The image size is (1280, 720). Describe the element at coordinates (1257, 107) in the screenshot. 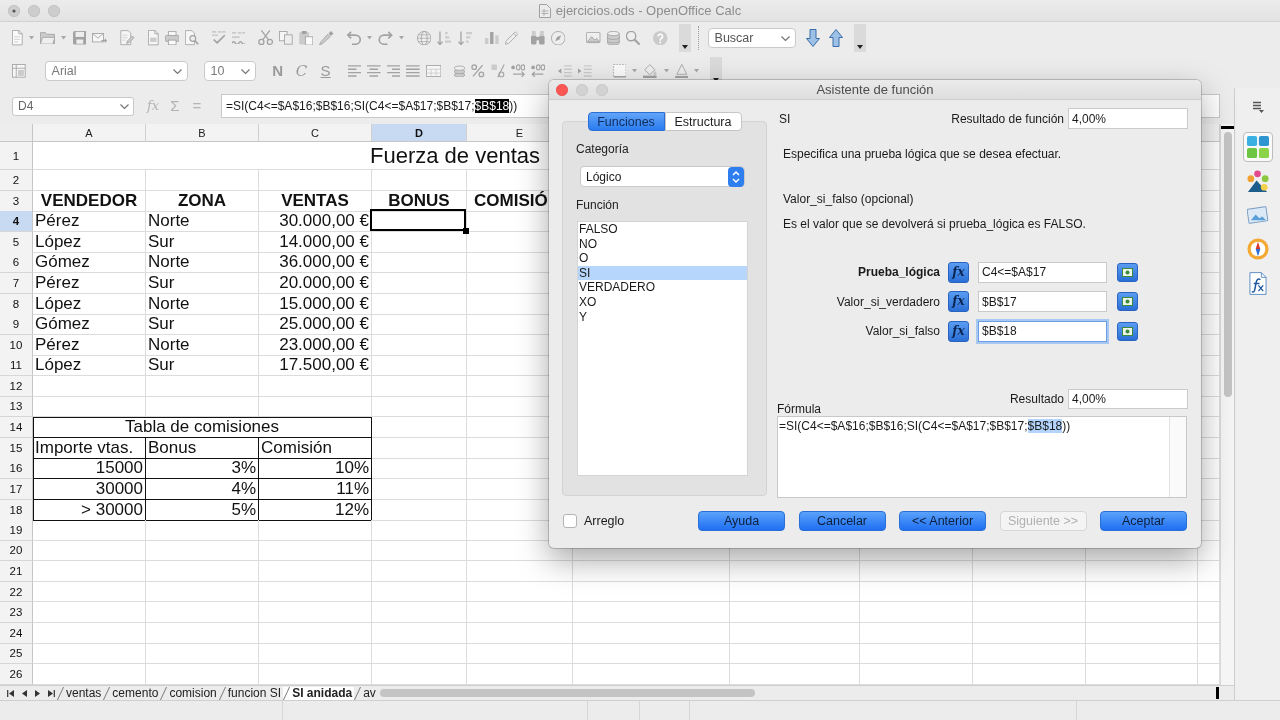

I see `menu-icon` at that location.